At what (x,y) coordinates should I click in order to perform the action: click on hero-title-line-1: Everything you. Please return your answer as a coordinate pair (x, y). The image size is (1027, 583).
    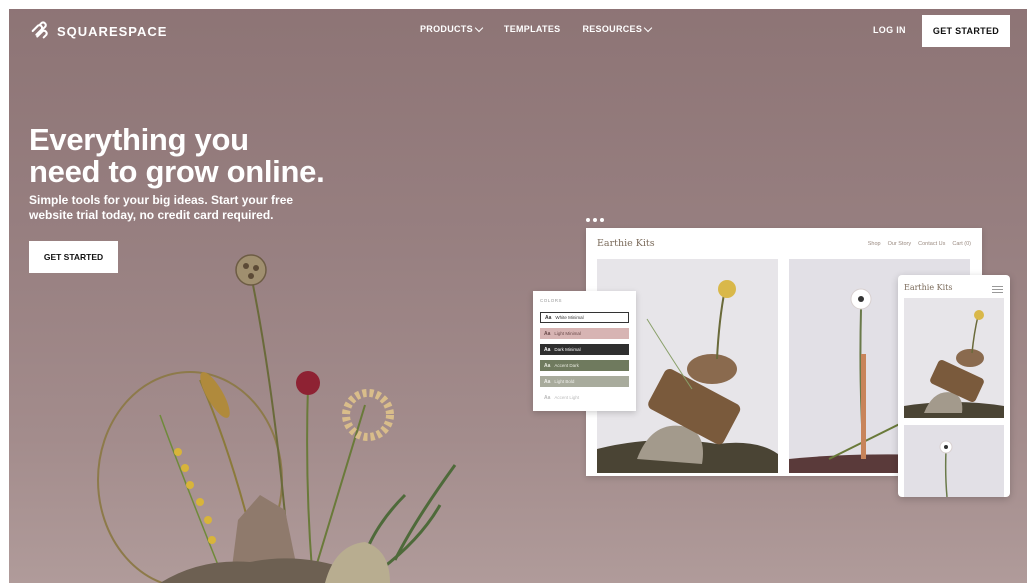
    Looking at the image, I should click on (139, 139).